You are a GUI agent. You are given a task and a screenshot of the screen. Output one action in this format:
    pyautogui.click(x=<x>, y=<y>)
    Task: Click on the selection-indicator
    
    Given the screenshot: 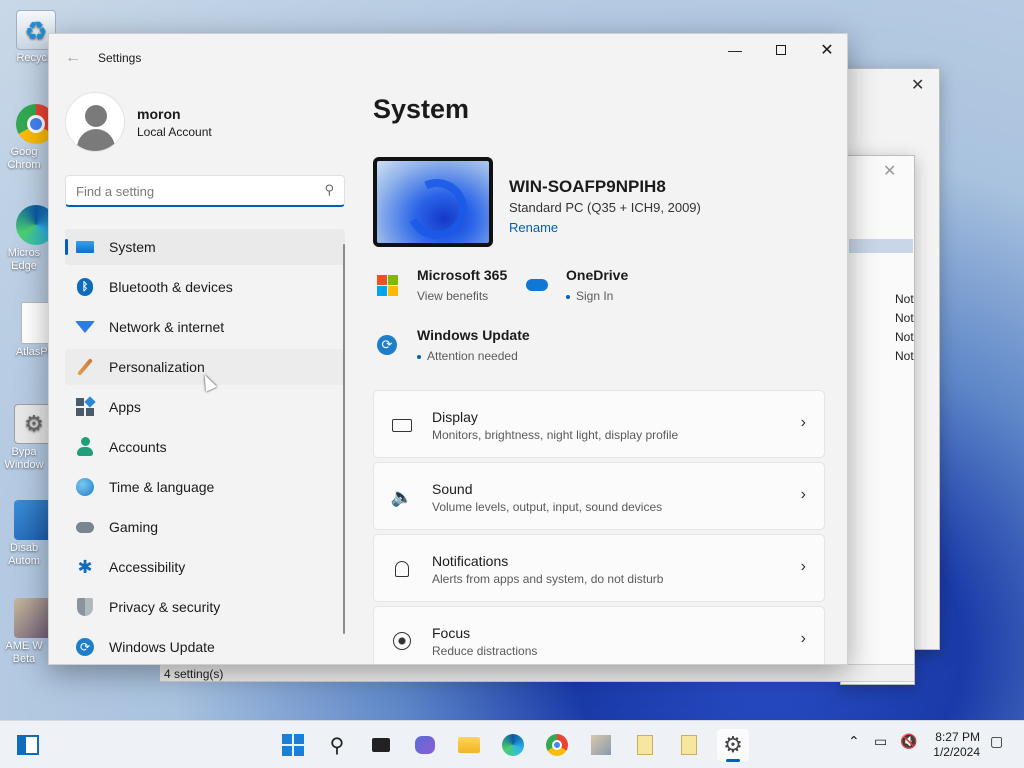 What is the action you would take?
    pyautogui.click(x=66, y=247)
    